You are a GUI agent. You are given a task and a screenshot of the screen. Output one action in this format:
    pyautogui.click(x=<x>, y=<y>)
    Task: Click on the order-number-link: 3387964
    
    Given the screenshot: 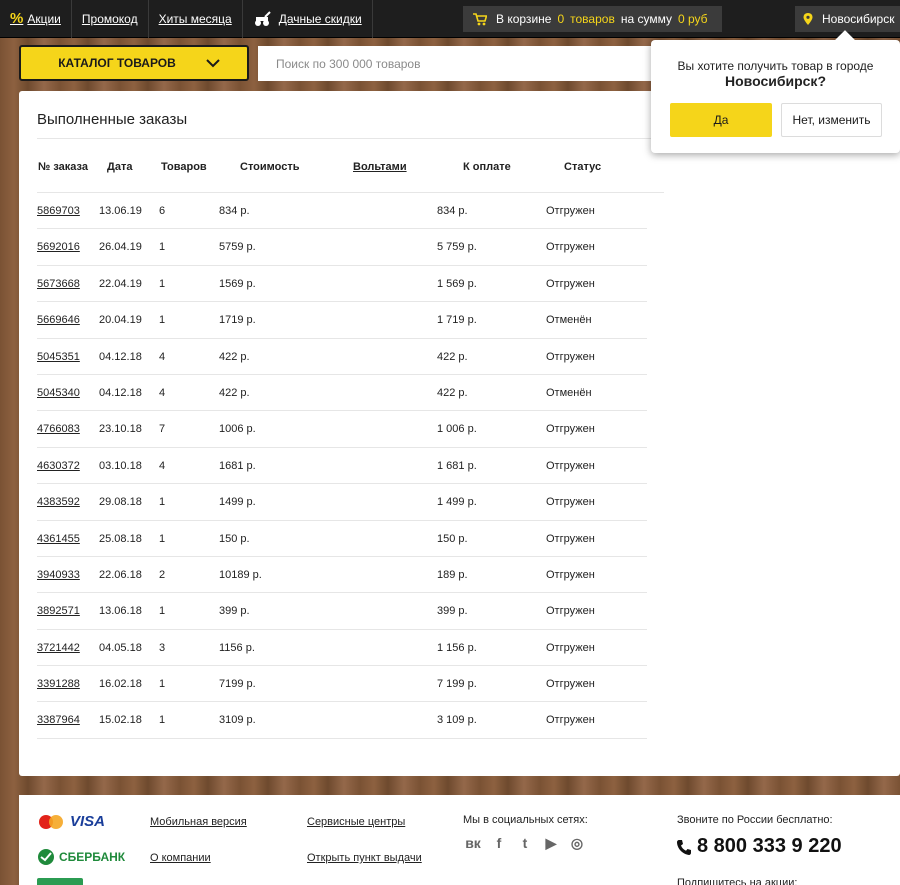 What is the action you would take?
    pyautogui.click(x=58, y=720)
    